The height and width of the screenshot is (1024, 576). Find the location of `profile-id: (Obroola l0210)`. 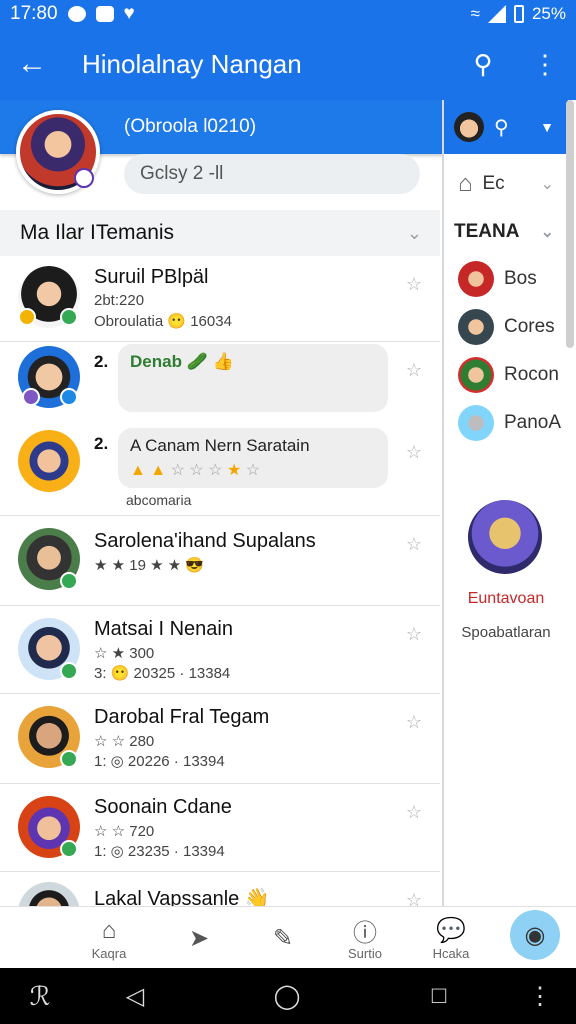

profile-id: (Obroola l0210) is located at coordinates (190, 126).